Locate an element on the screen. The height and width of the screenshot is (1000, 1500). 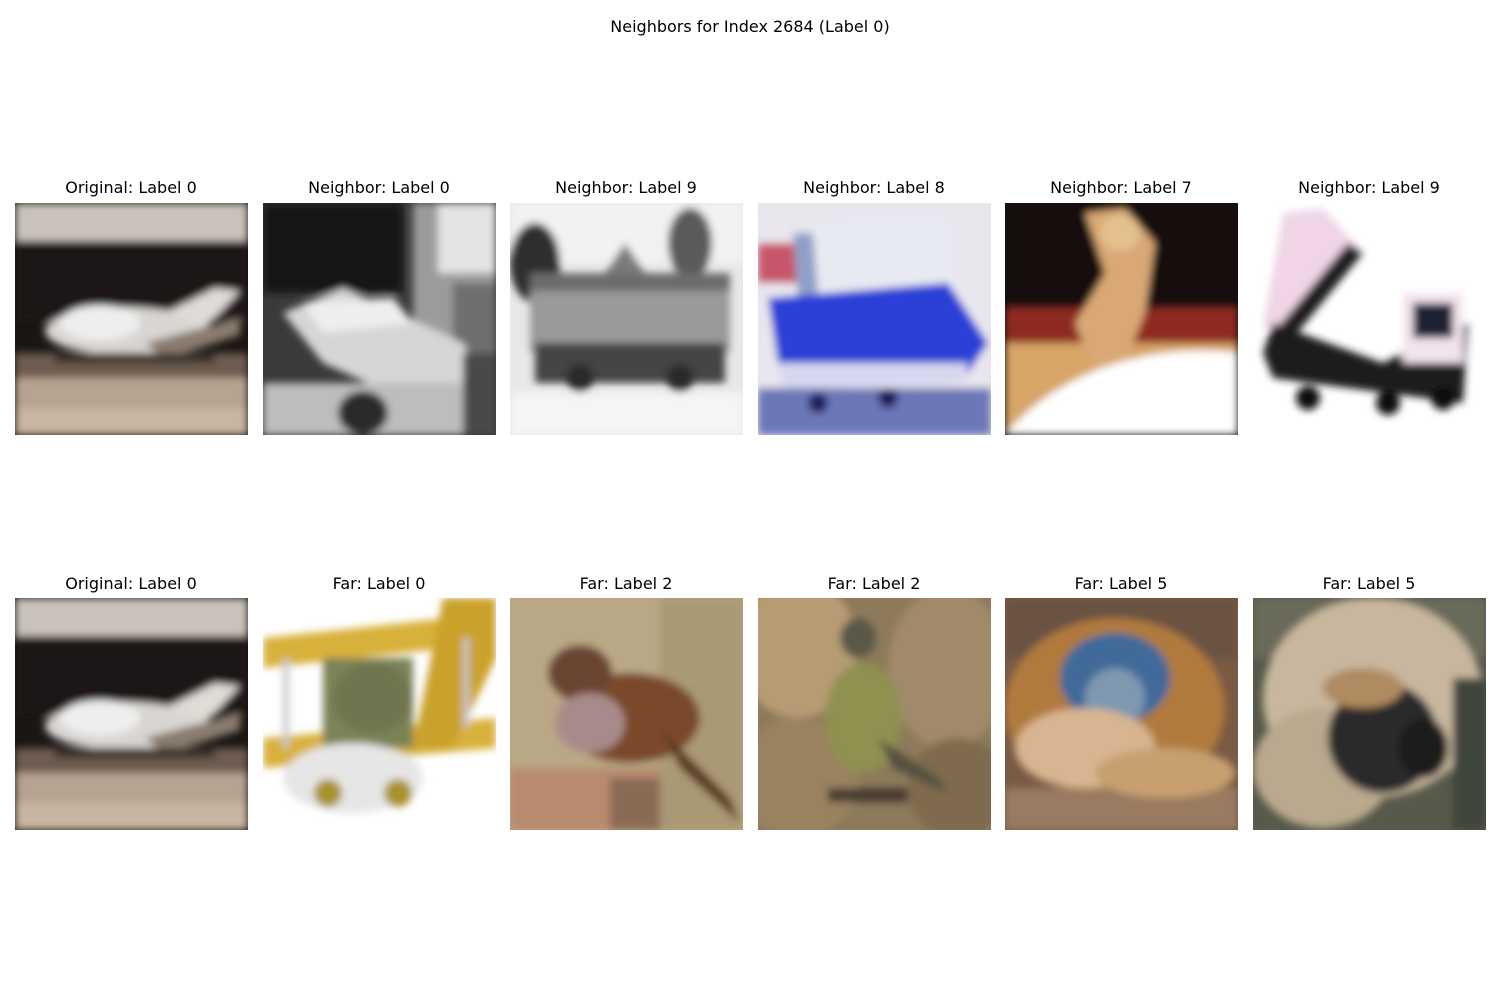
panel-image-finch is located at coordinates (874, 714).